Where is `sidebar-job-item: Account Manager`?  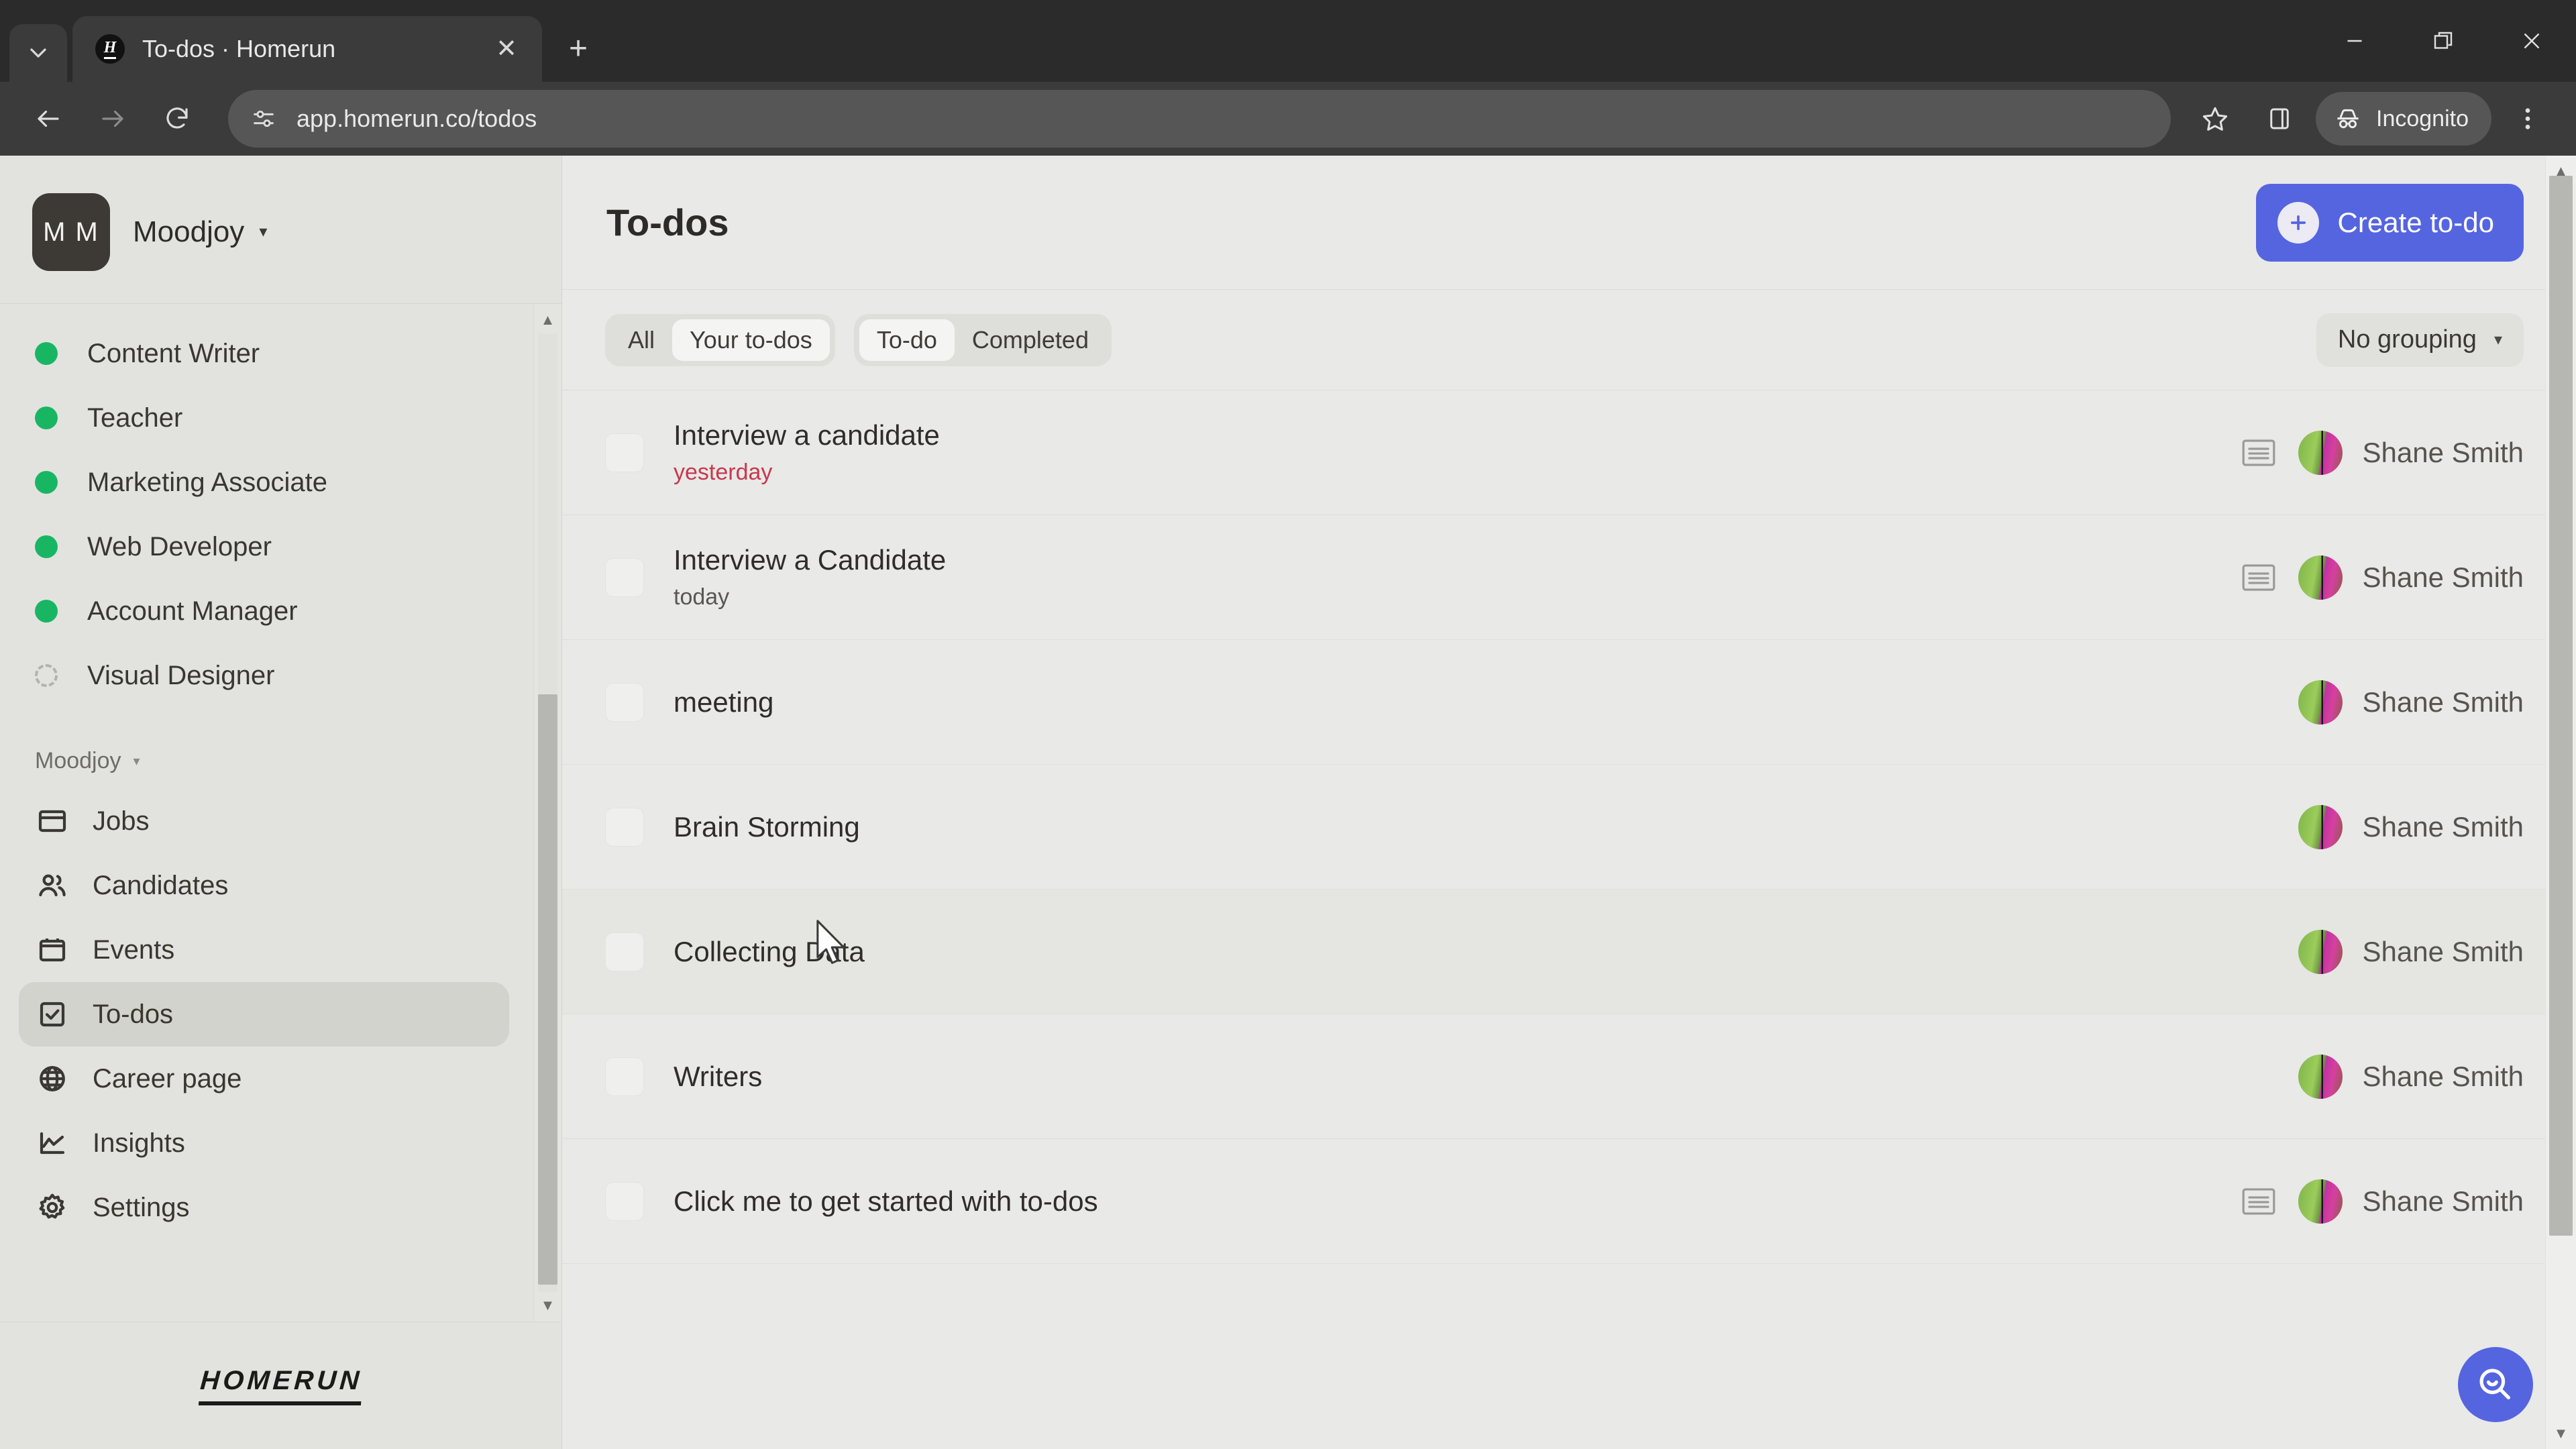
sidebar-job-item: Account Manager is located at coordinates (266, 611).